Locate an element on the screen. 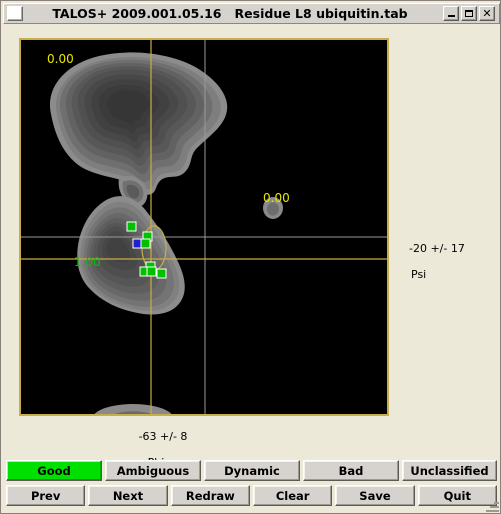  classify-button-ambiguous: Ambiguous is located at coordinates (153, 470).